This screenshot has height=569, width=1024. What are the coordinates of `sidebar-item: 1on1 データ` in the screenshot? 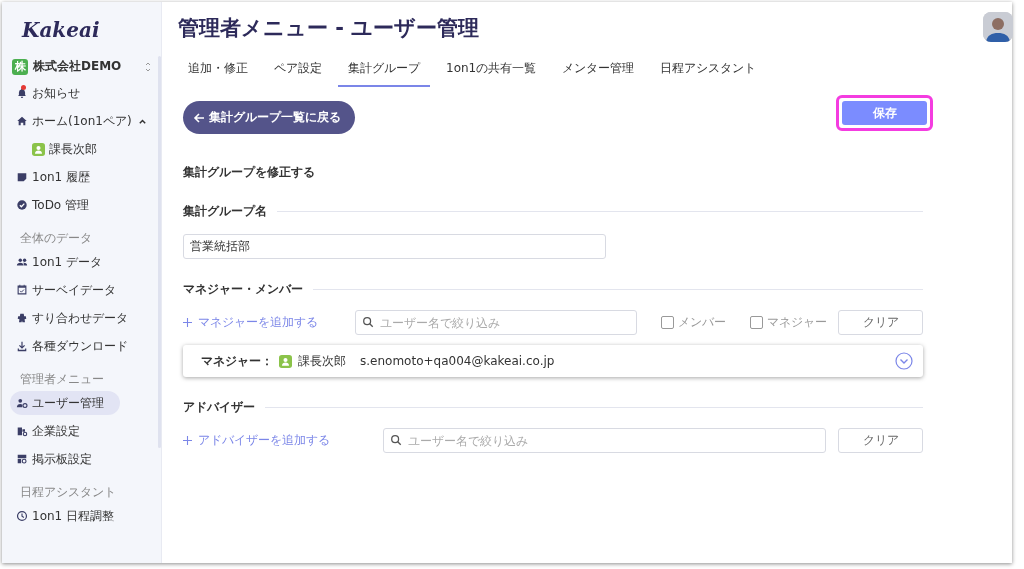 It's located at (65, 262).